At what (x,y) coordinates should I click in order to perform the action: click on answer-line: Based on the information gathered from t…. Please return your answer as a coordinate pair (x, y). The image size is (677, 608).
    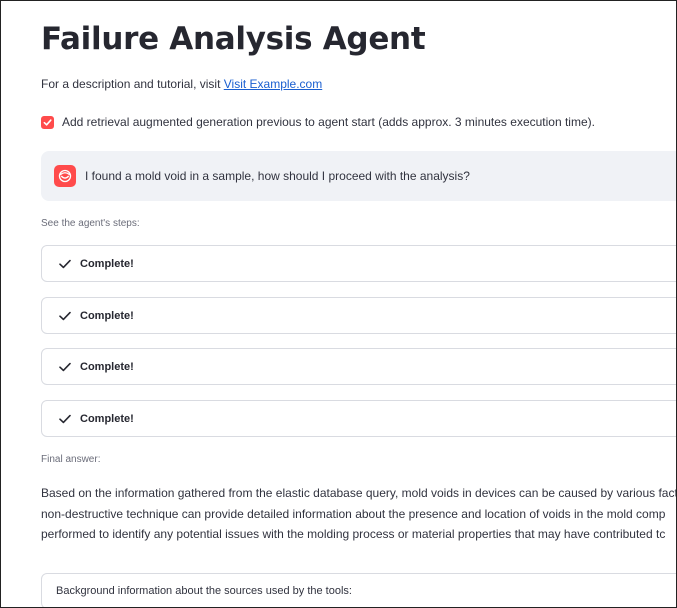
    Looking at the image, I should click on (359, 493).